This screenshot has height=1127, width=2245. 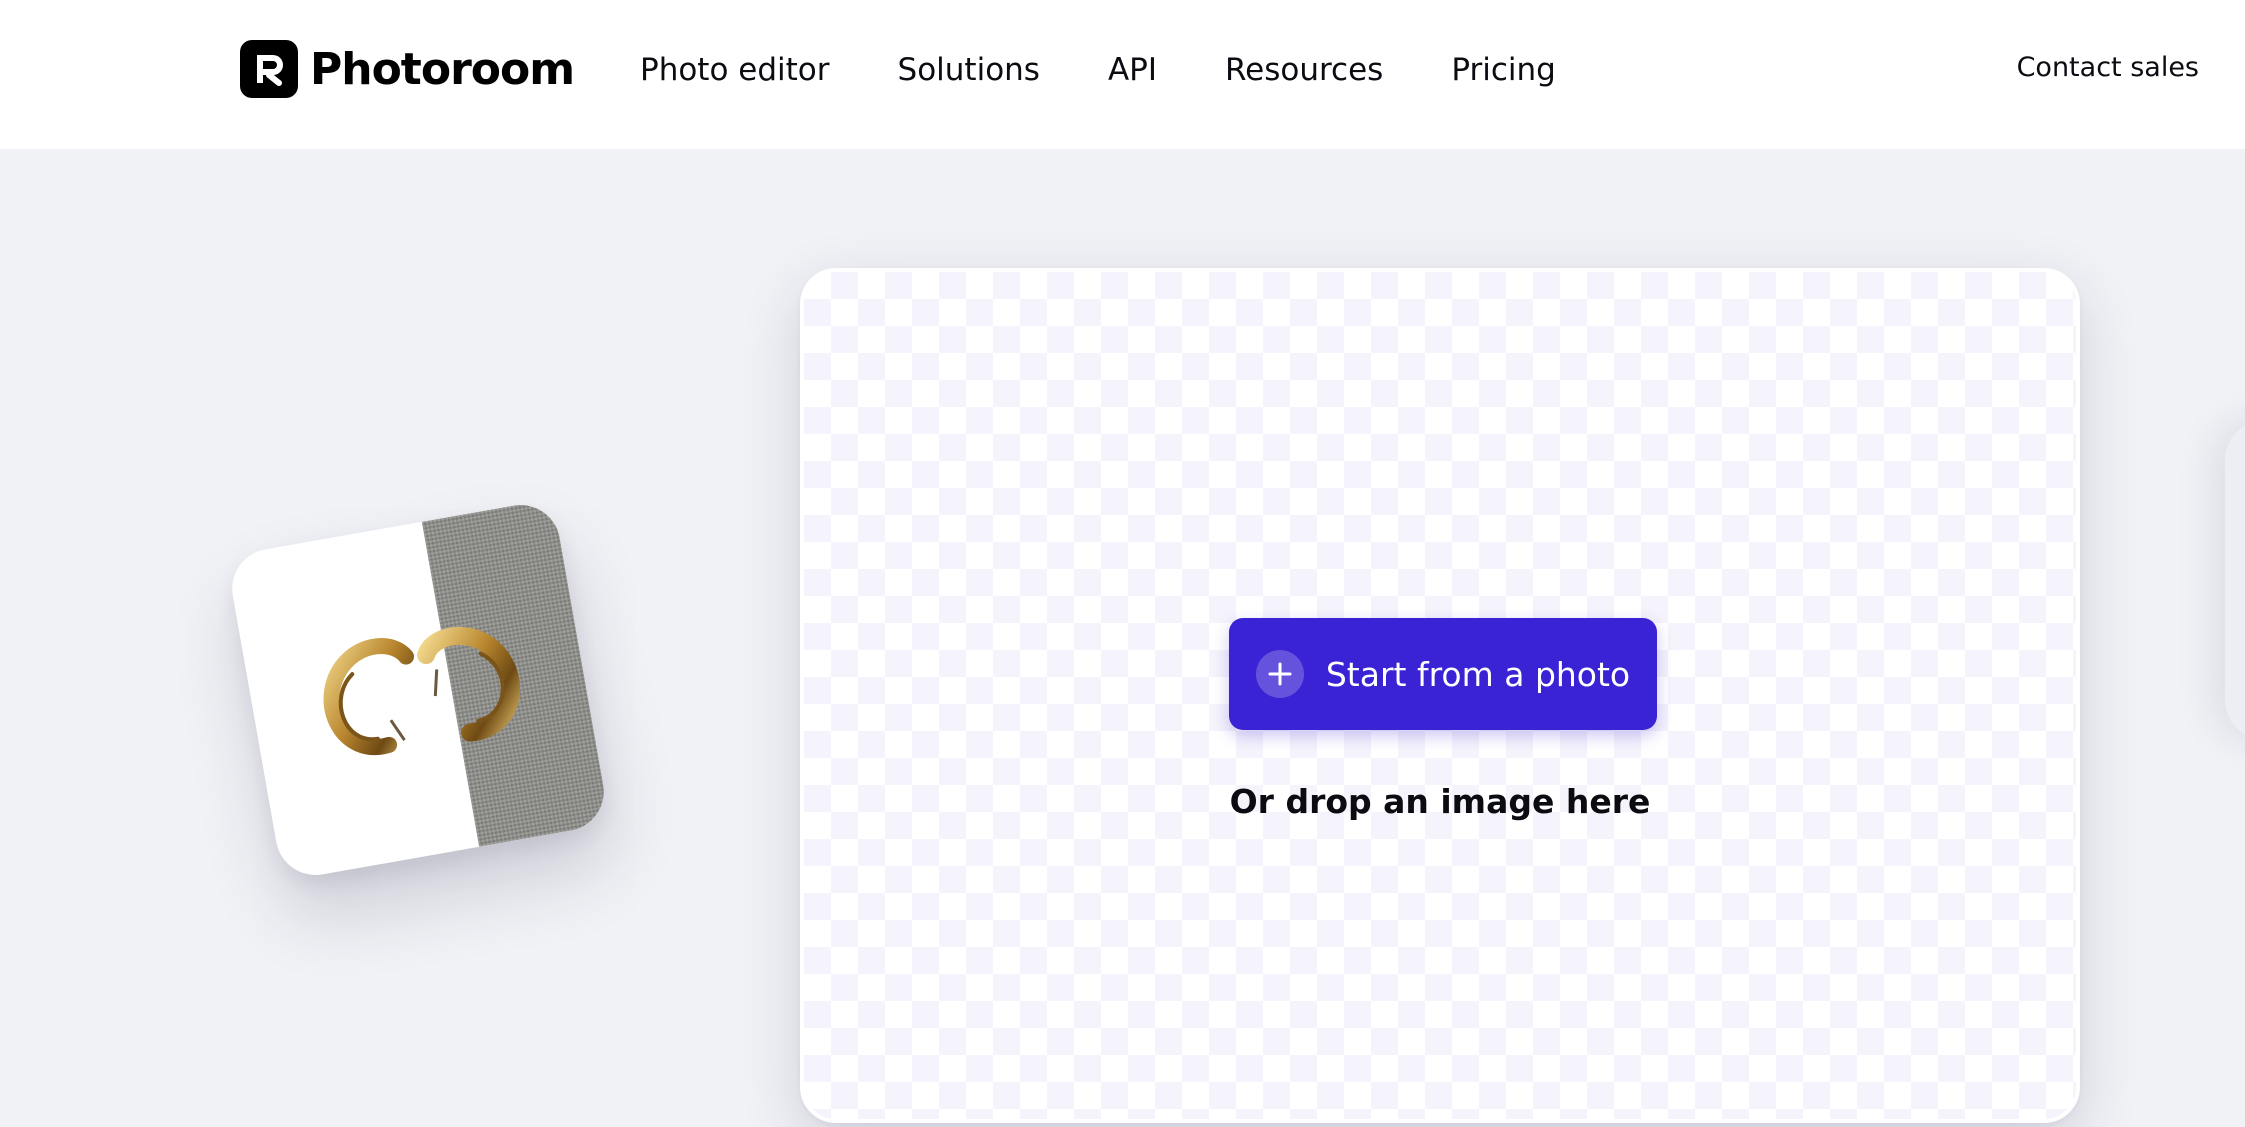 I want to click on nav-api: API, so click(x=1132, y=70).